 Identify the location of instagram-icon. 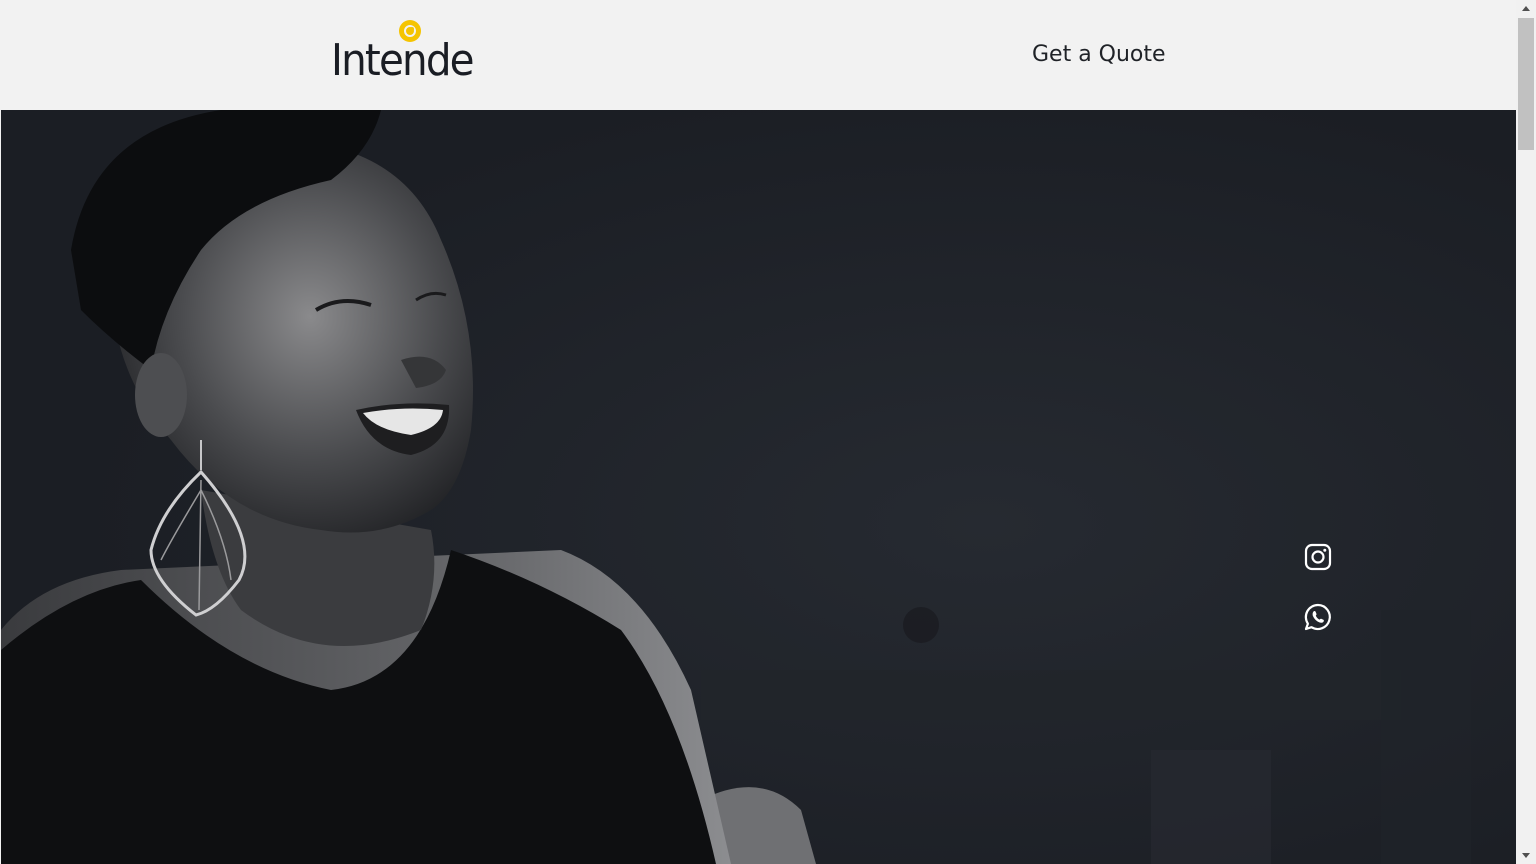
(1318, 557).